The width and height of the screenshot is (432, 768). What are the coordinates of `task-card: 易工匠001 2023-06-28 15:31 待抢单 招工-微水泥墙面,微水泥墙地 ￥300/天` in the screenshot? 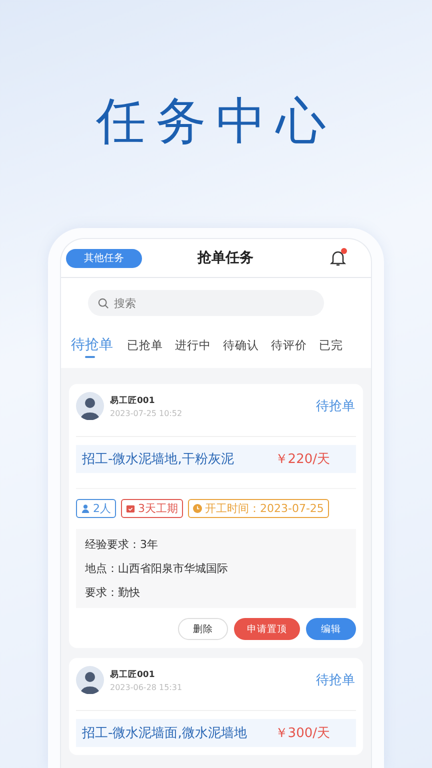 It's located at (216, 706).